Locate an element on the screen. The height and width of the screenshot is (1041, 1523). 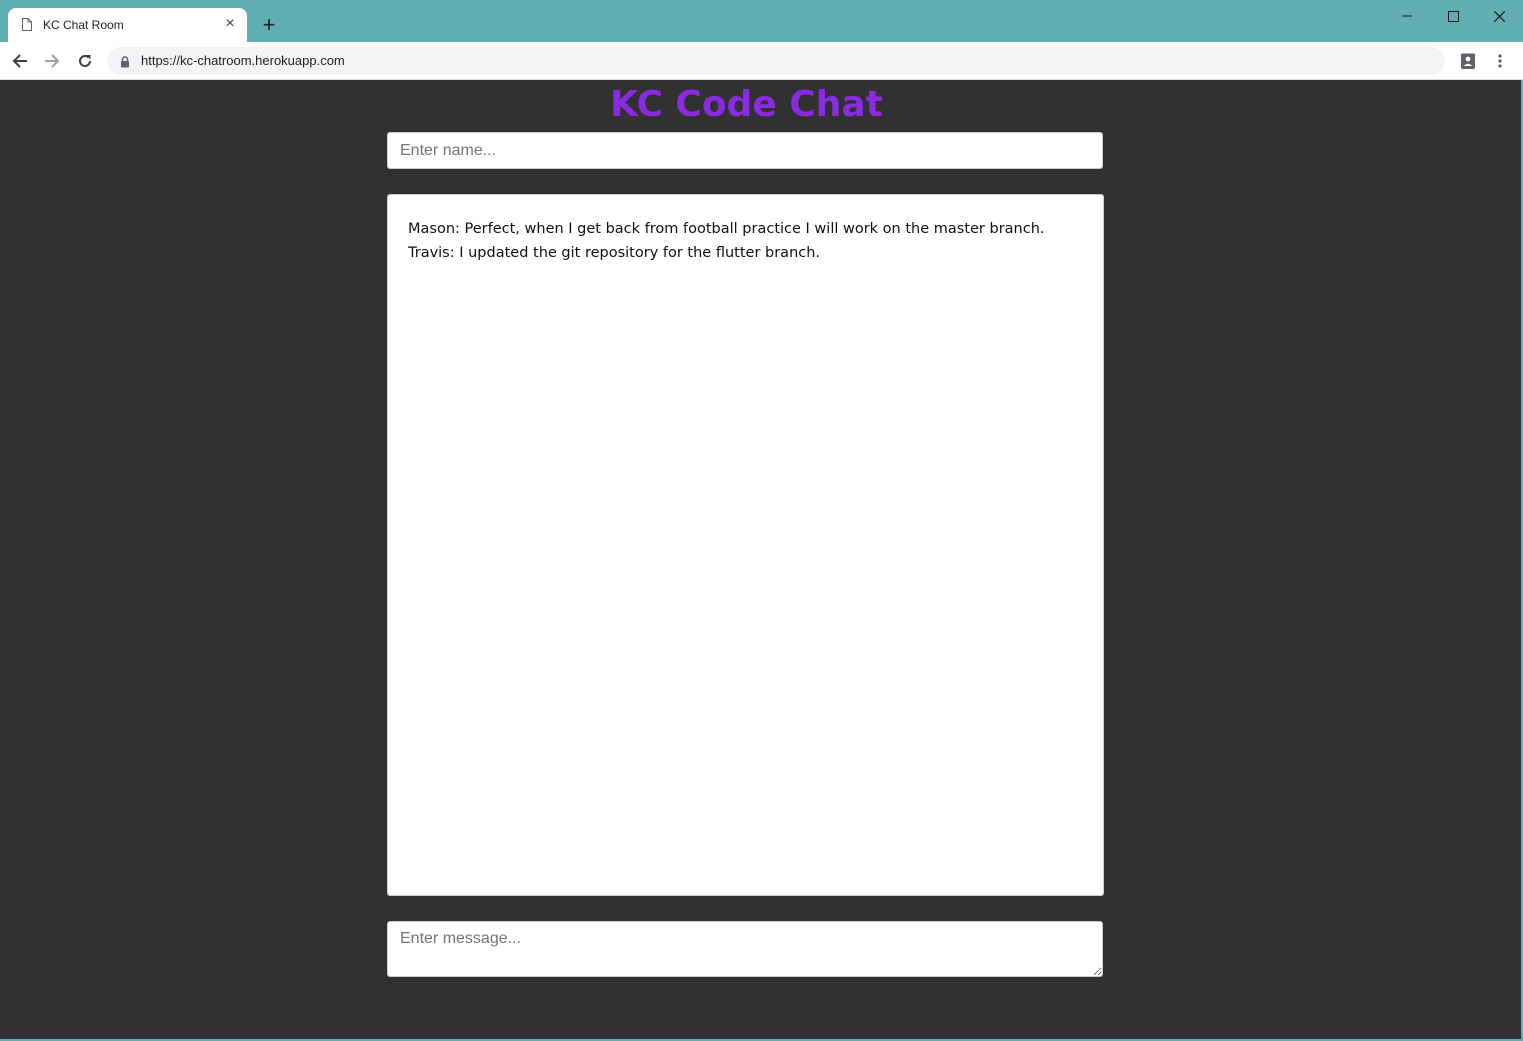
menu-dots-icon is located at coordinates (1500, 61).